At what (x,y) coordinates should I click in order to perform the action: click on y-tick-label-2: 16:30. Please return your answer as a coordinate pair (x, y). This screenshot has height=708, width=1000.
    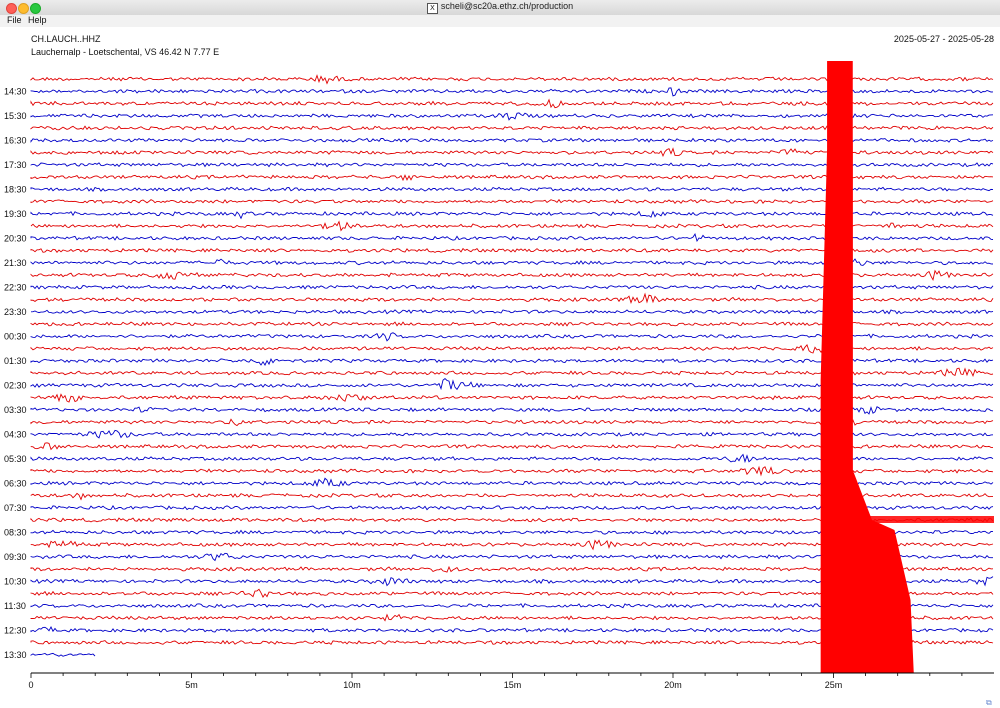
    Looking at the image, I should click on (15, 140).